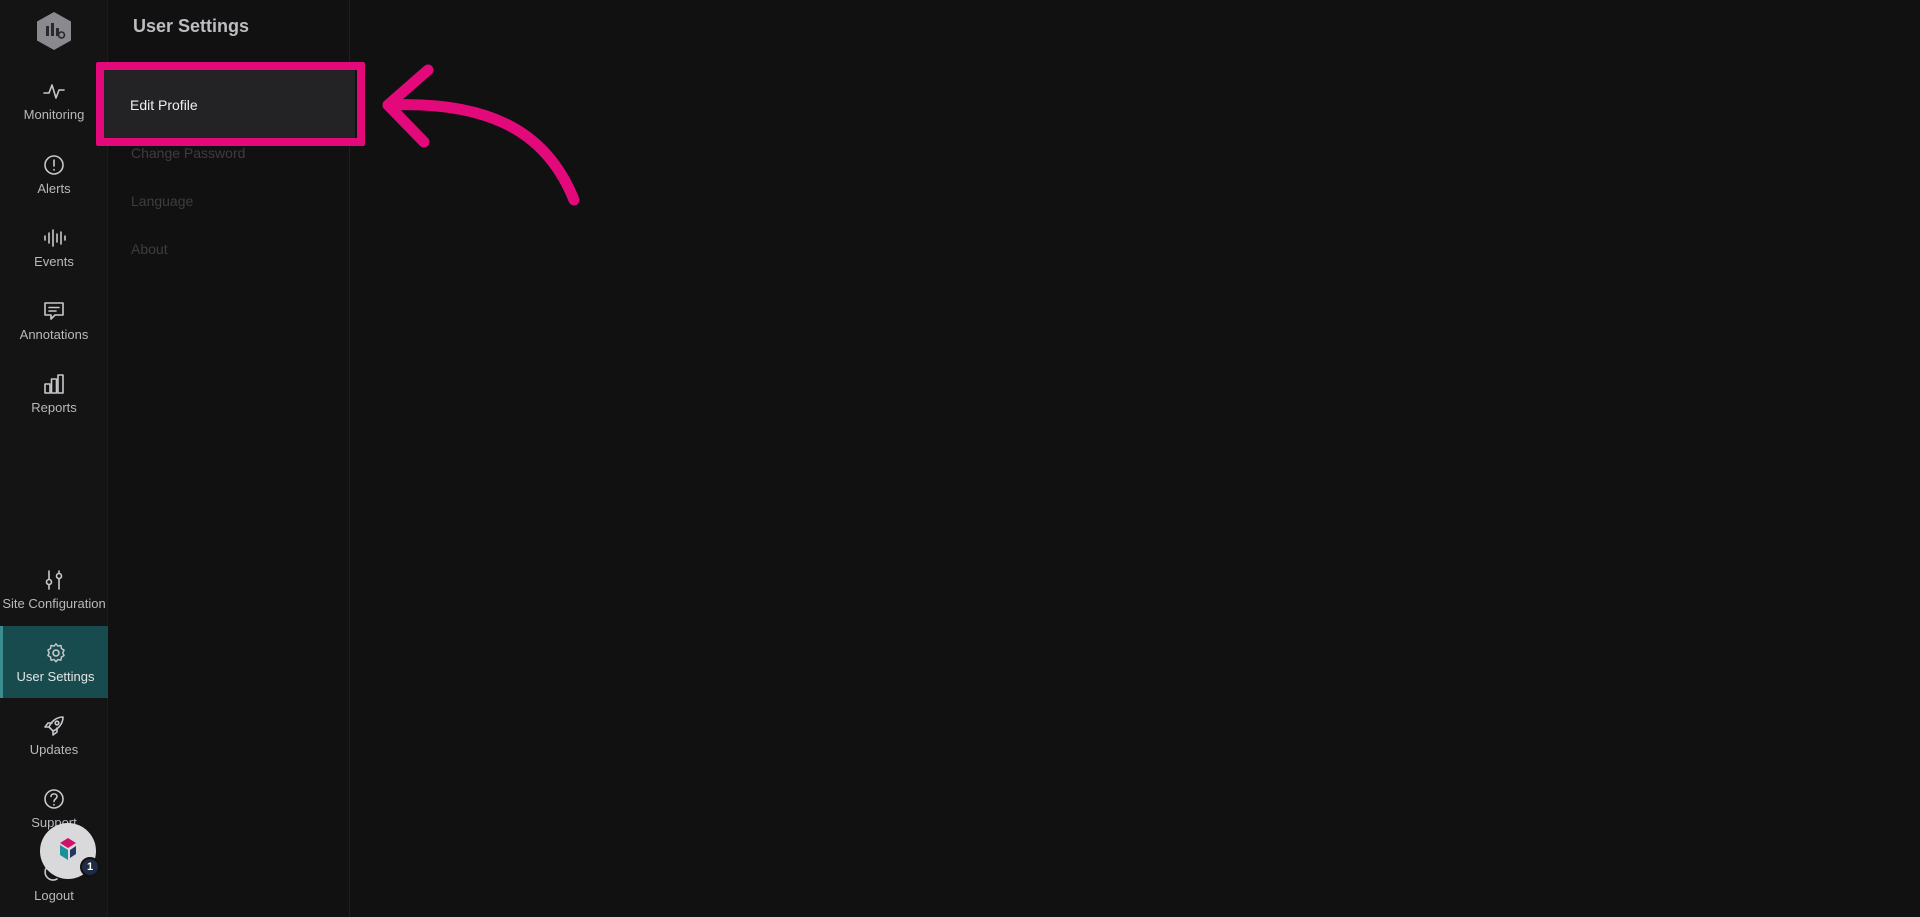  What do you see at coordinates (68, 849) in the screenshot?
I see `widget-logo-icon` at bounding box center [68, 849].